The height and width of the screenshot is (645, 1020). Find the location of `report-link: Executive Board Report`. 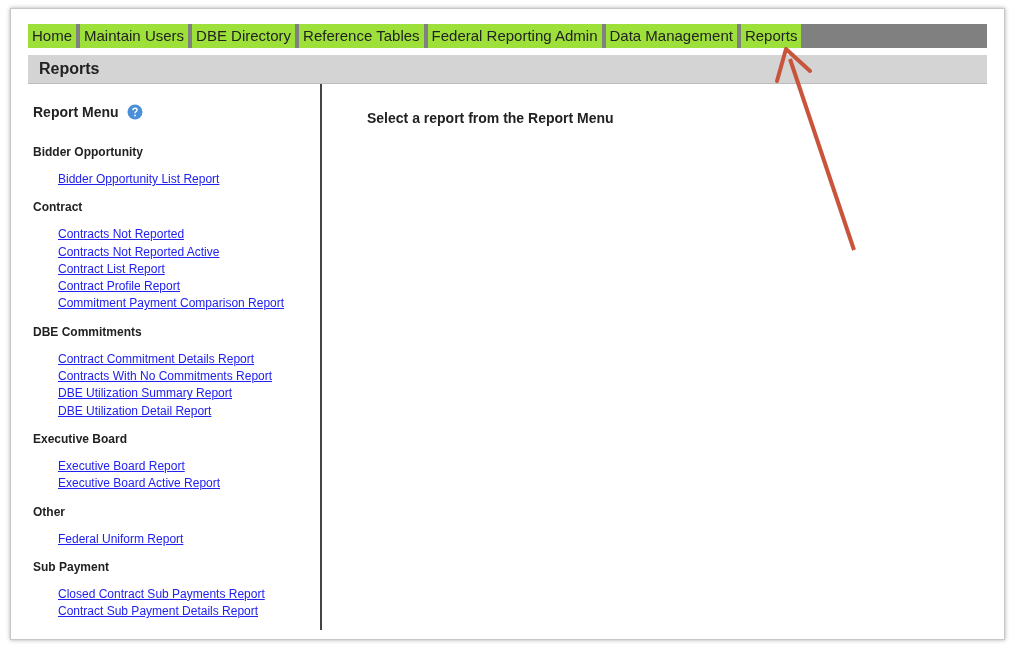

report-link: Executive Board Report is located at coordinates (121, 466).